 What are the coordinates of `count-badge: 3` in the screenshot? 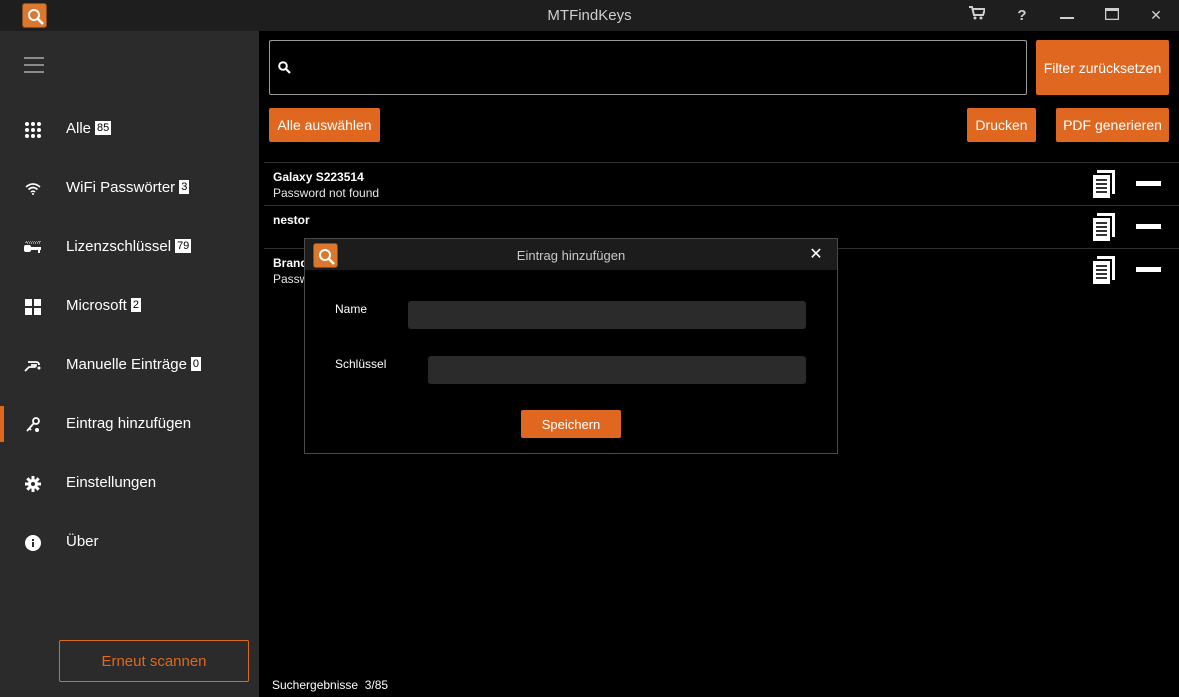 It's located at (184, 187).